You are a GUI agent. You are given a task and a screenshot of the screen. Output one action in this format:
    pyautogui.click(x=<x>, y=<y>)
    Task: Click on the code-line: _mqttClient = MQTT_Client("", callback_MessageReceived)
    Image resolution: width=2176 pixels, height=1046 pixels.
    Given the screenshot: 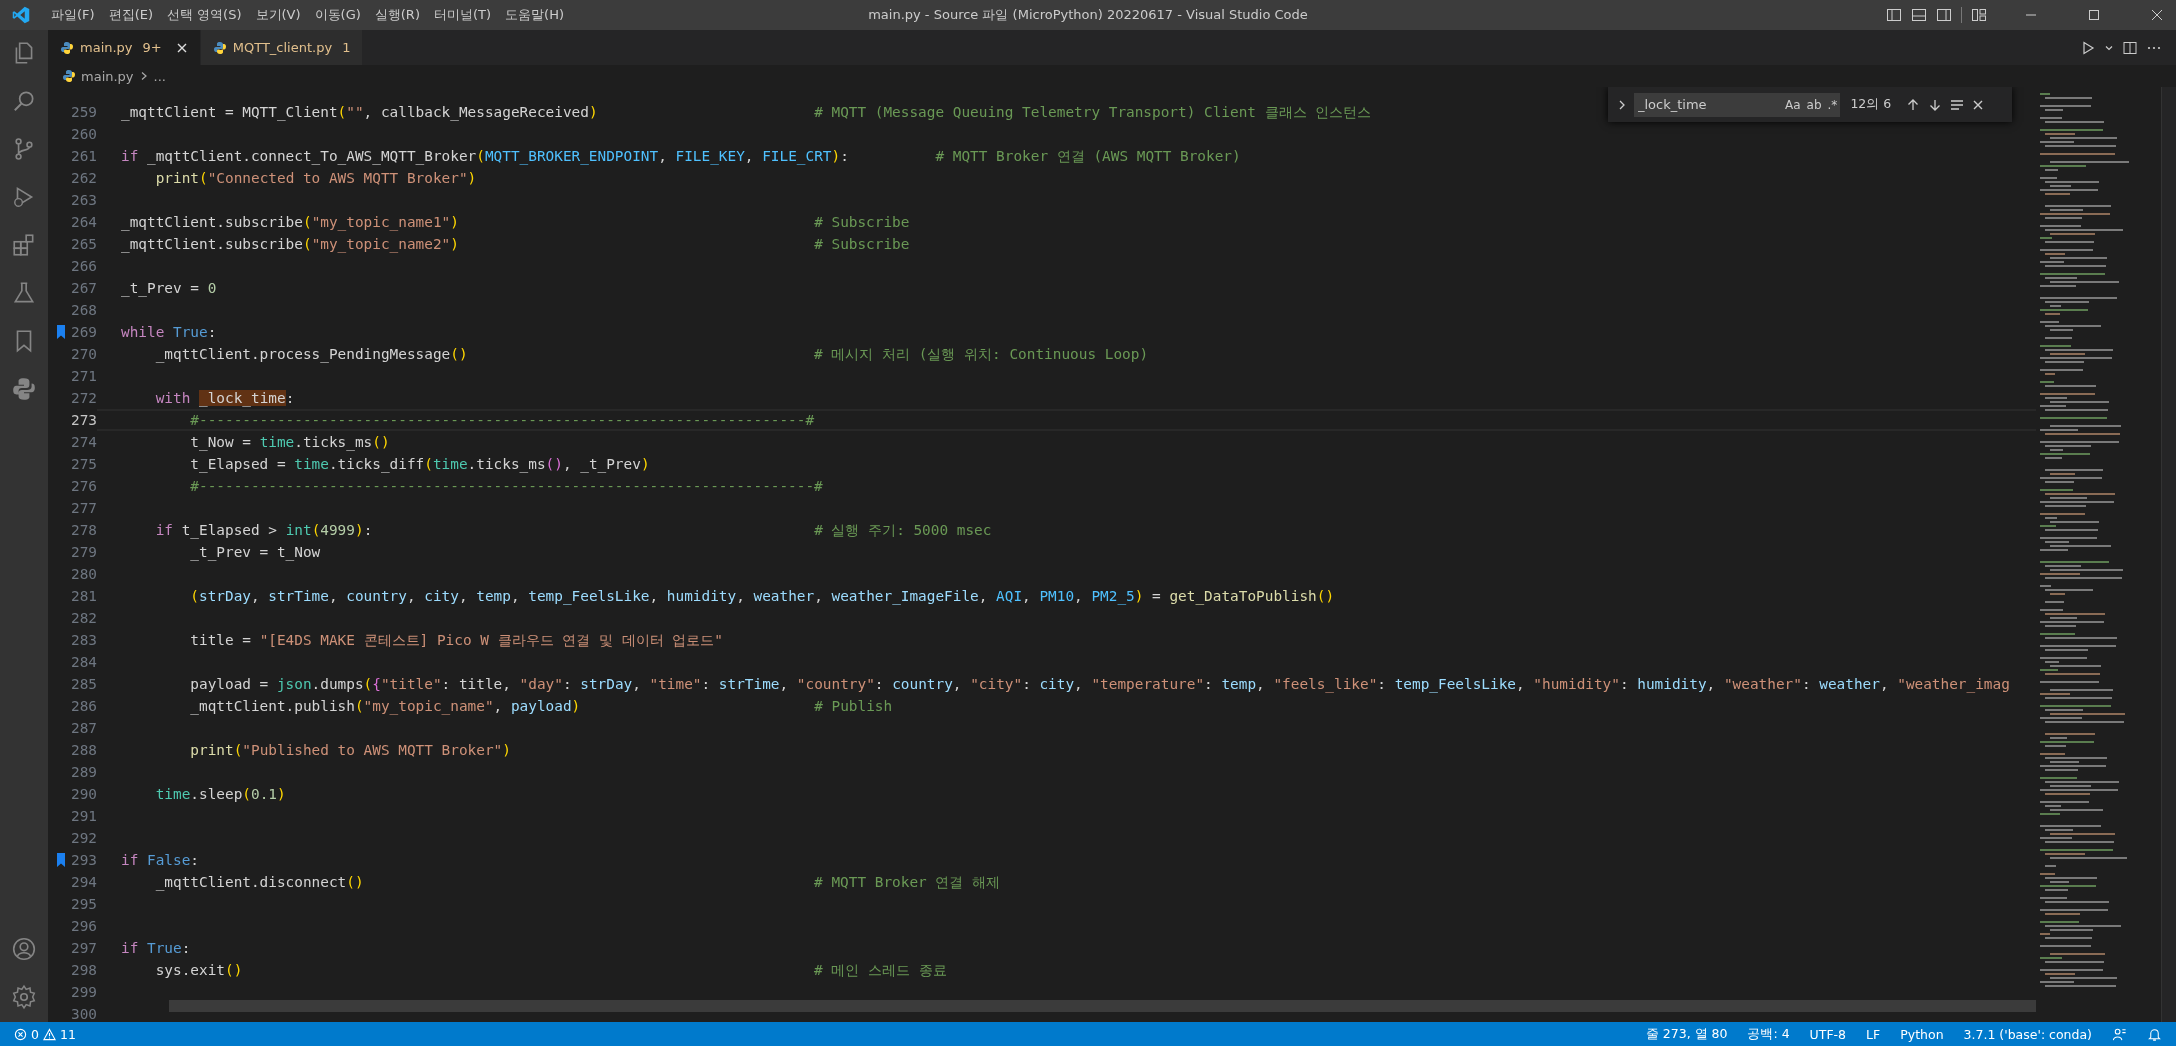 What is the action you would take?
    pyautogui.click(x=359, y=112)
    